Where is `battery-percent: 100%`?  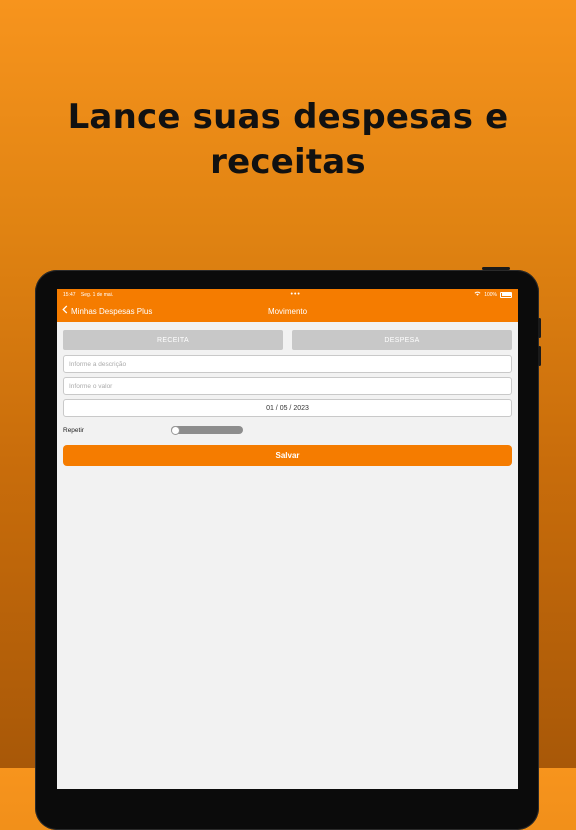 battery-percent: 100% is located at coordinates (490, 294).